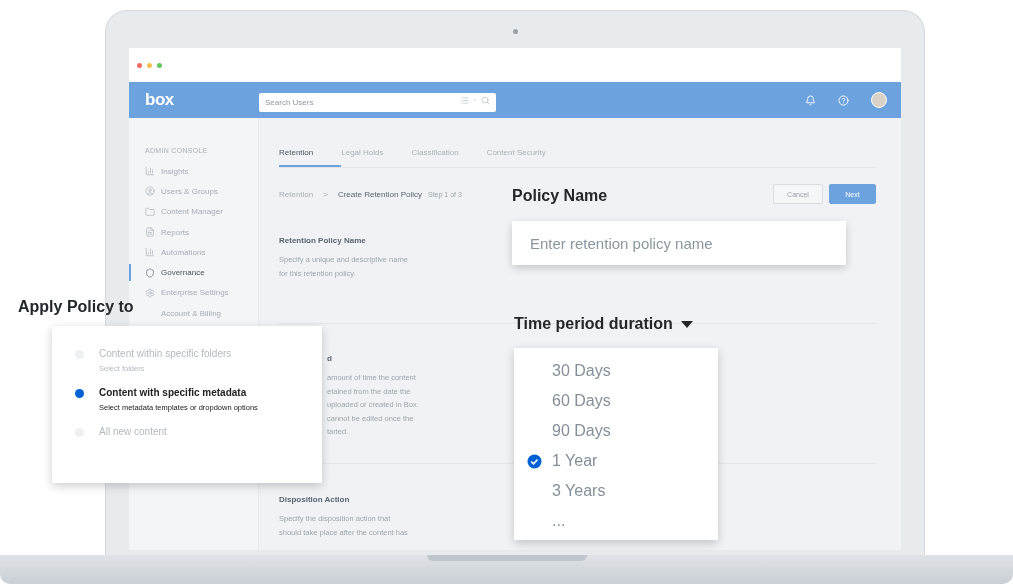 The image size is (1013, 584). Describe the element at coordinates (322, 240) in the screenshot. I see `section-title: Retention Policy Name` at that location.